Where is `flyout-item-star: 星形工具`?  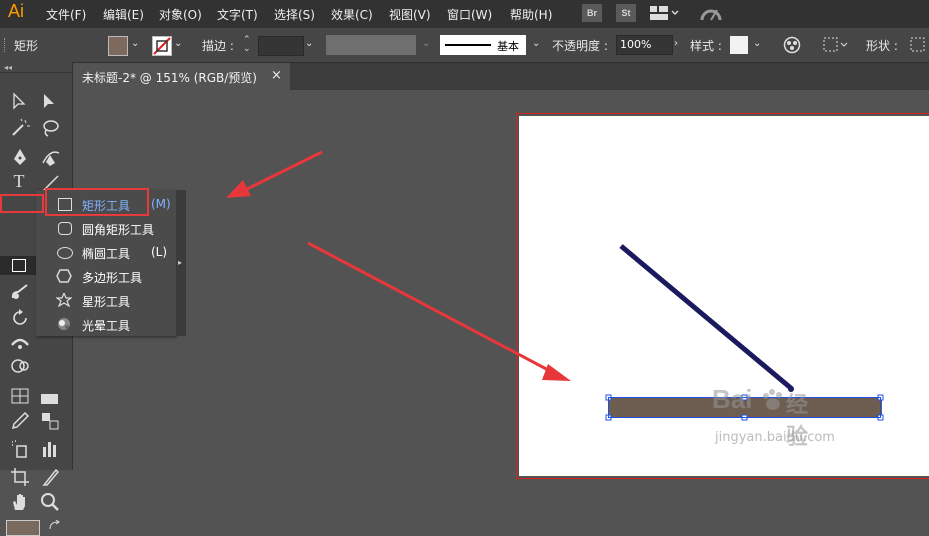
flyout-item-star: 星形工具 is located at coordinates (106, 300).